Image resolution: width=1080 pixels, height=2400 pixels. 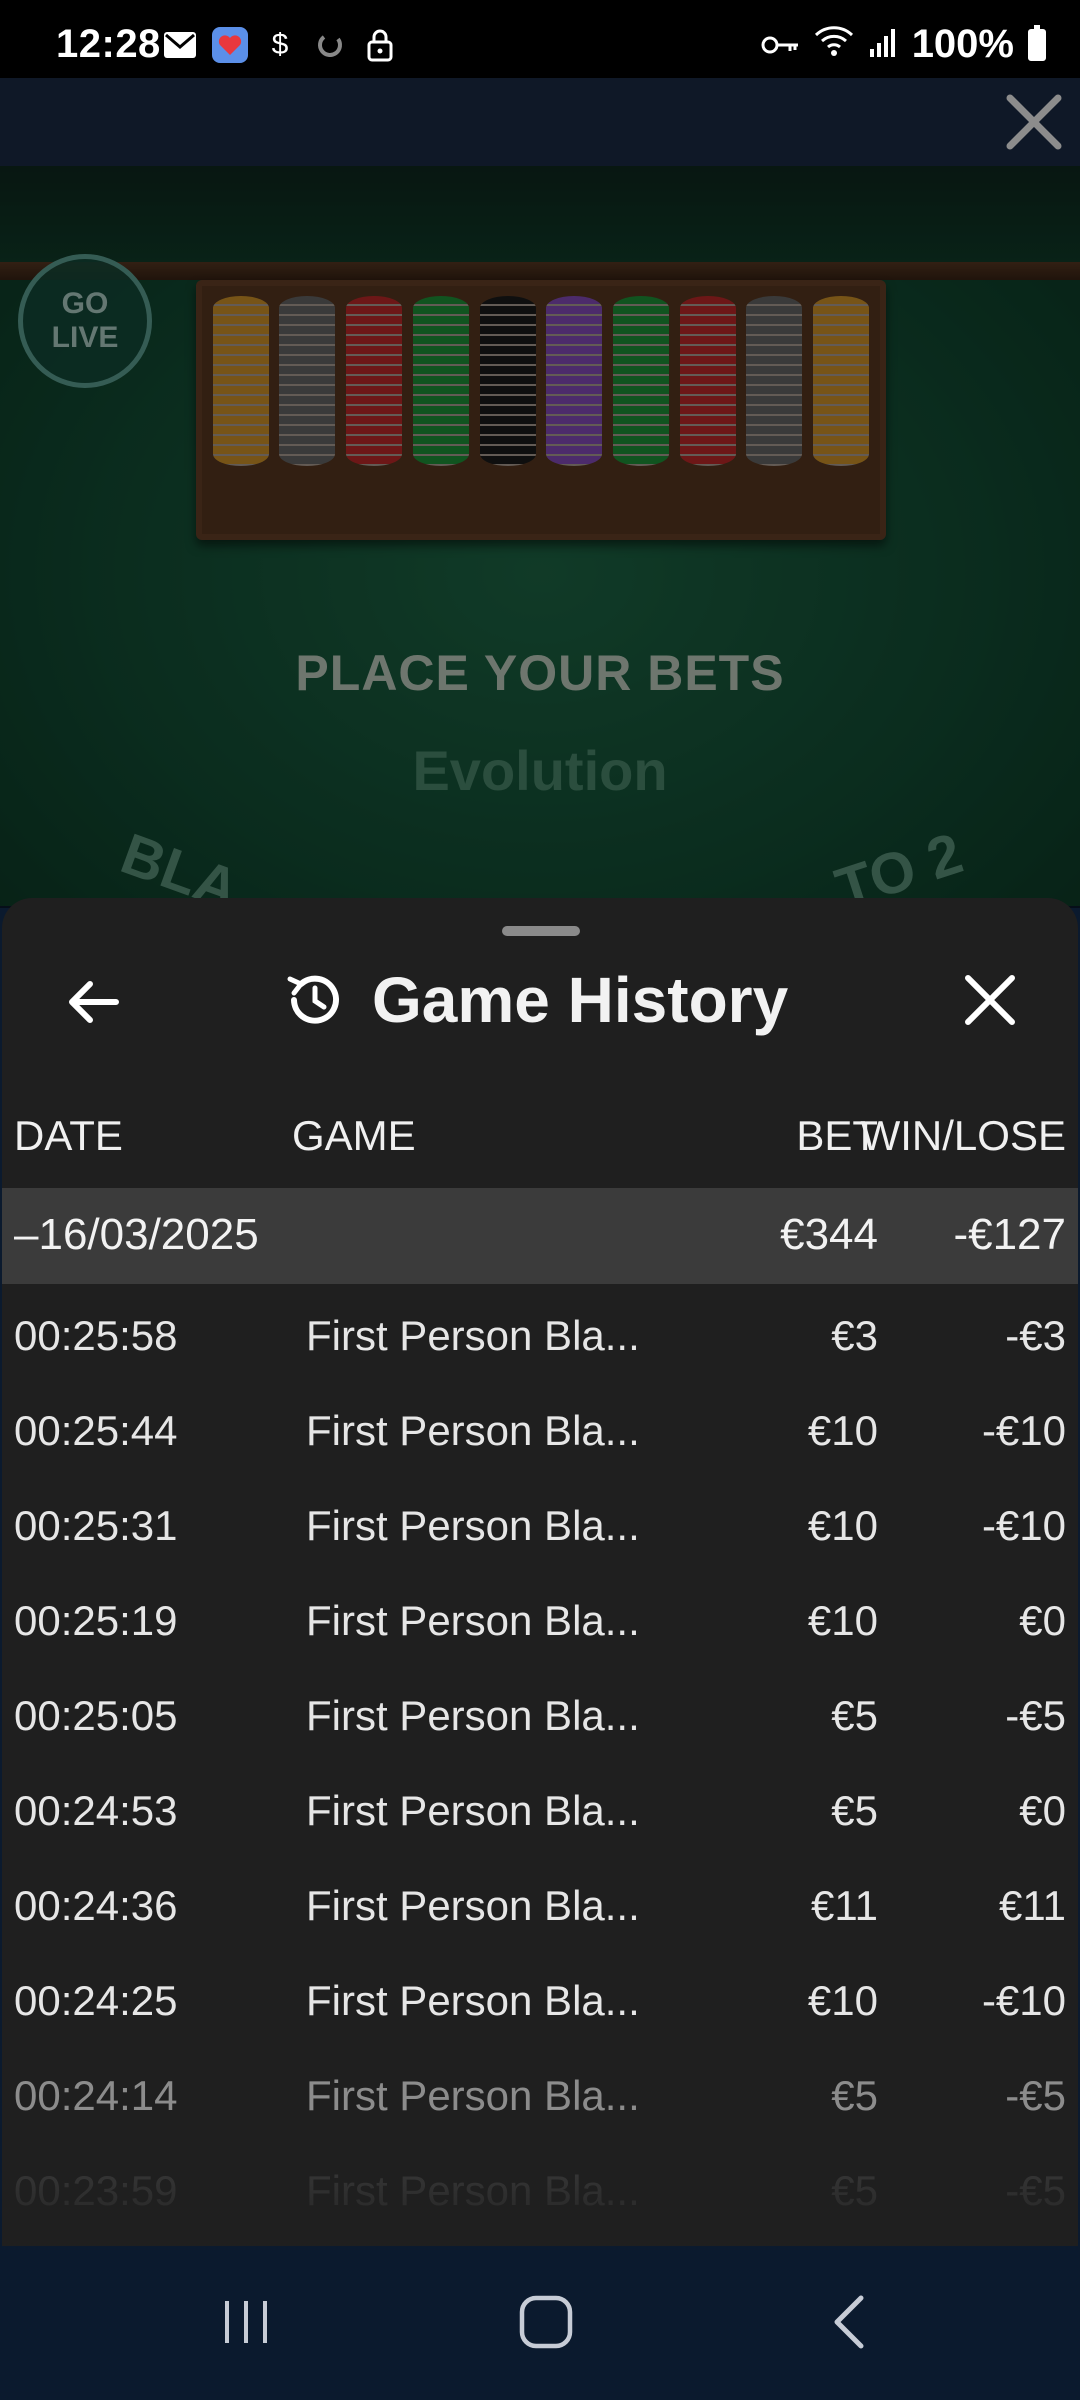 What do you see at coordinates (108, 44) in the screenshot?
I see `status-time: 12:28` at bounding box center [108, 44].